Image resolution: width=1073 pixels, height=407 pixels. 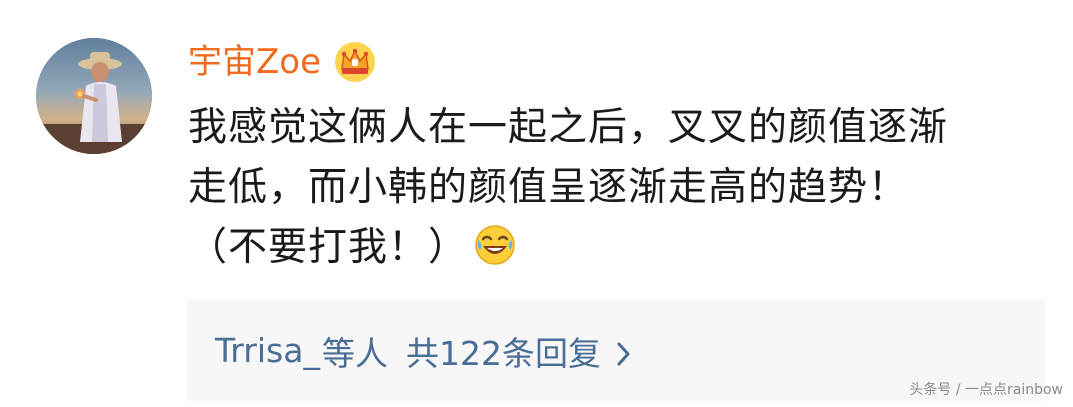 What do you see at coordinates (503, 353) in the screenshot?
I see `reply-count: 共122条回复` at bounding box center [503, 353].